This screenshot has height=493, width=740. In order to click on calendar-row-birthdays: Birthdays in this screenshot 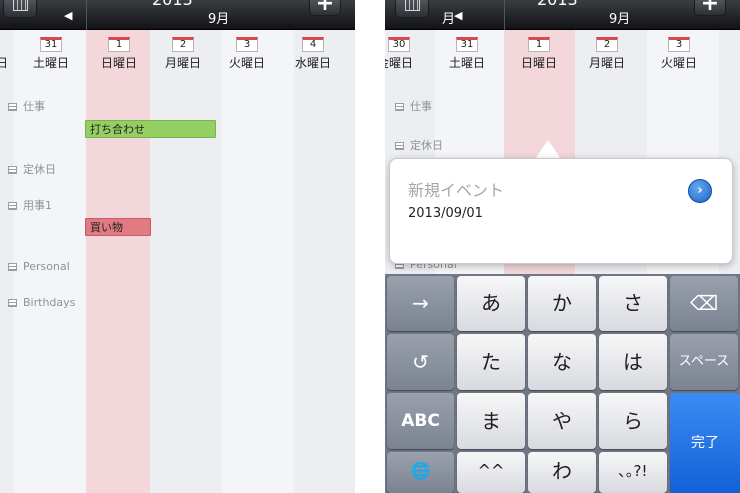, I will do `click(41, 302)`.